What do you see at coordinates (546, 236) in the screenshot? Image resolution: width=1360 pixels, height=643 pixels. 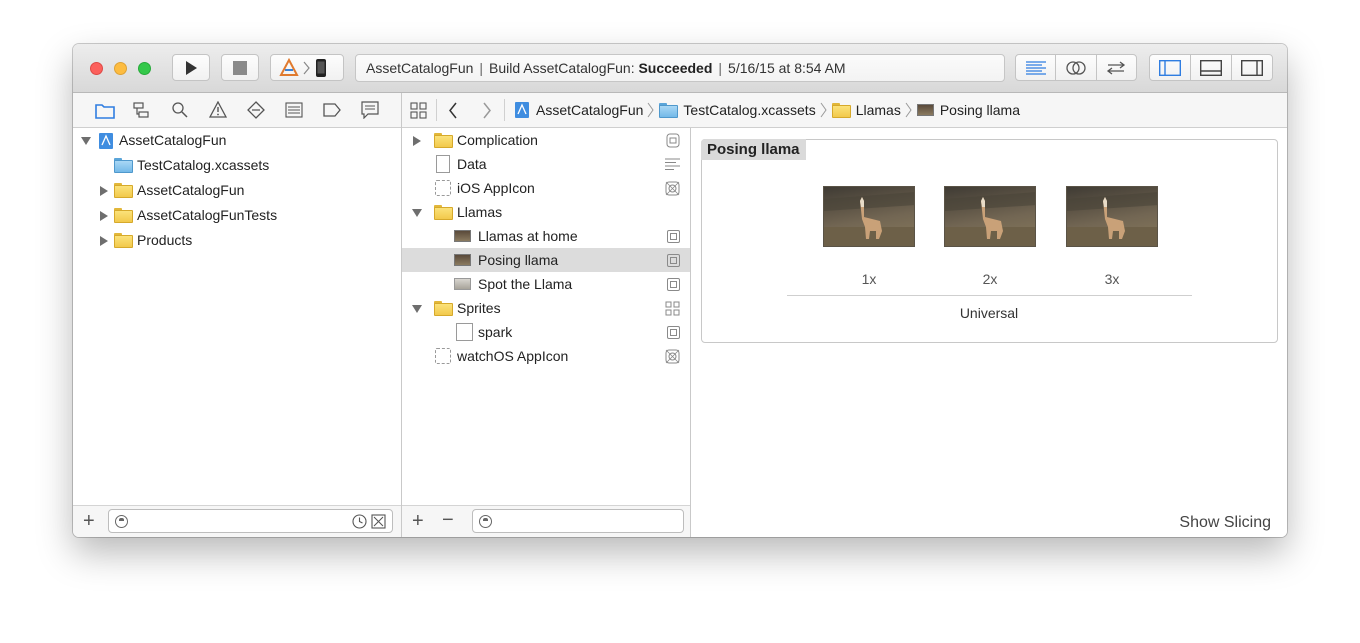 I see `asset-row-image: Llamas at home` at bounding box center [546, 236].